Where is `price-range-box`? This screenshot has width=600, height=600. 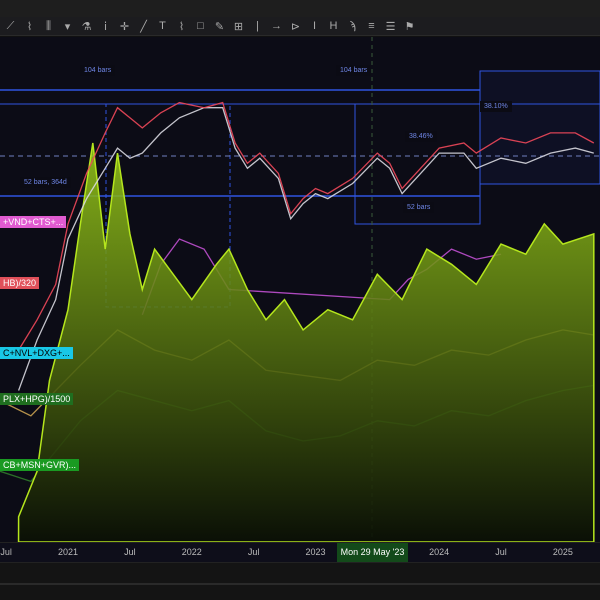 price-range-box is located at coordinates (539, 127).